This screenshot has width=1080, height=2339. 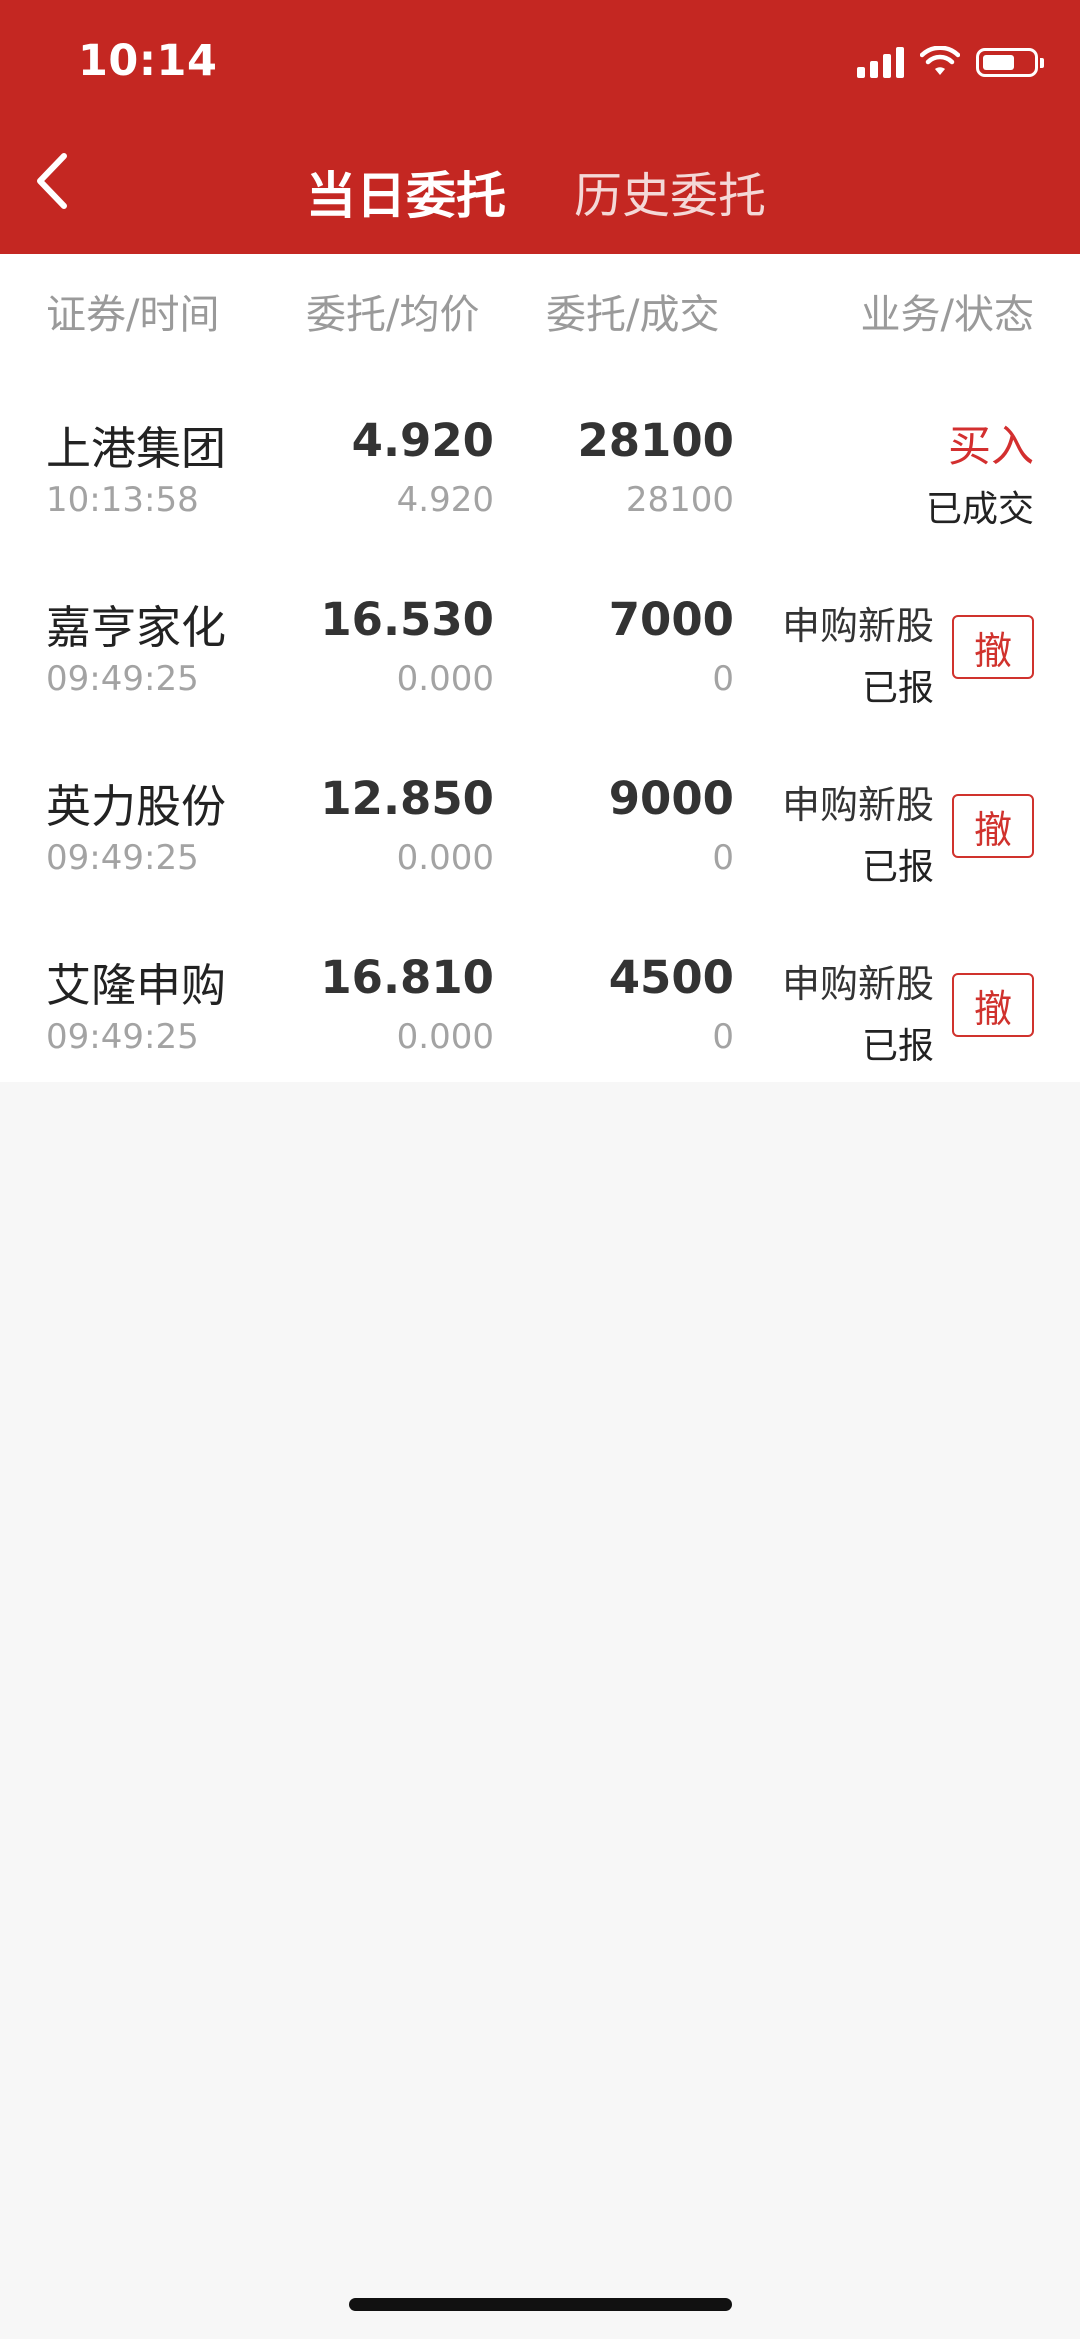 What do you see at coordinates (393, 315) in the screenshot?
I see `column-header-order-avgprice: 委托/均价` at bounding box center [393, 315].